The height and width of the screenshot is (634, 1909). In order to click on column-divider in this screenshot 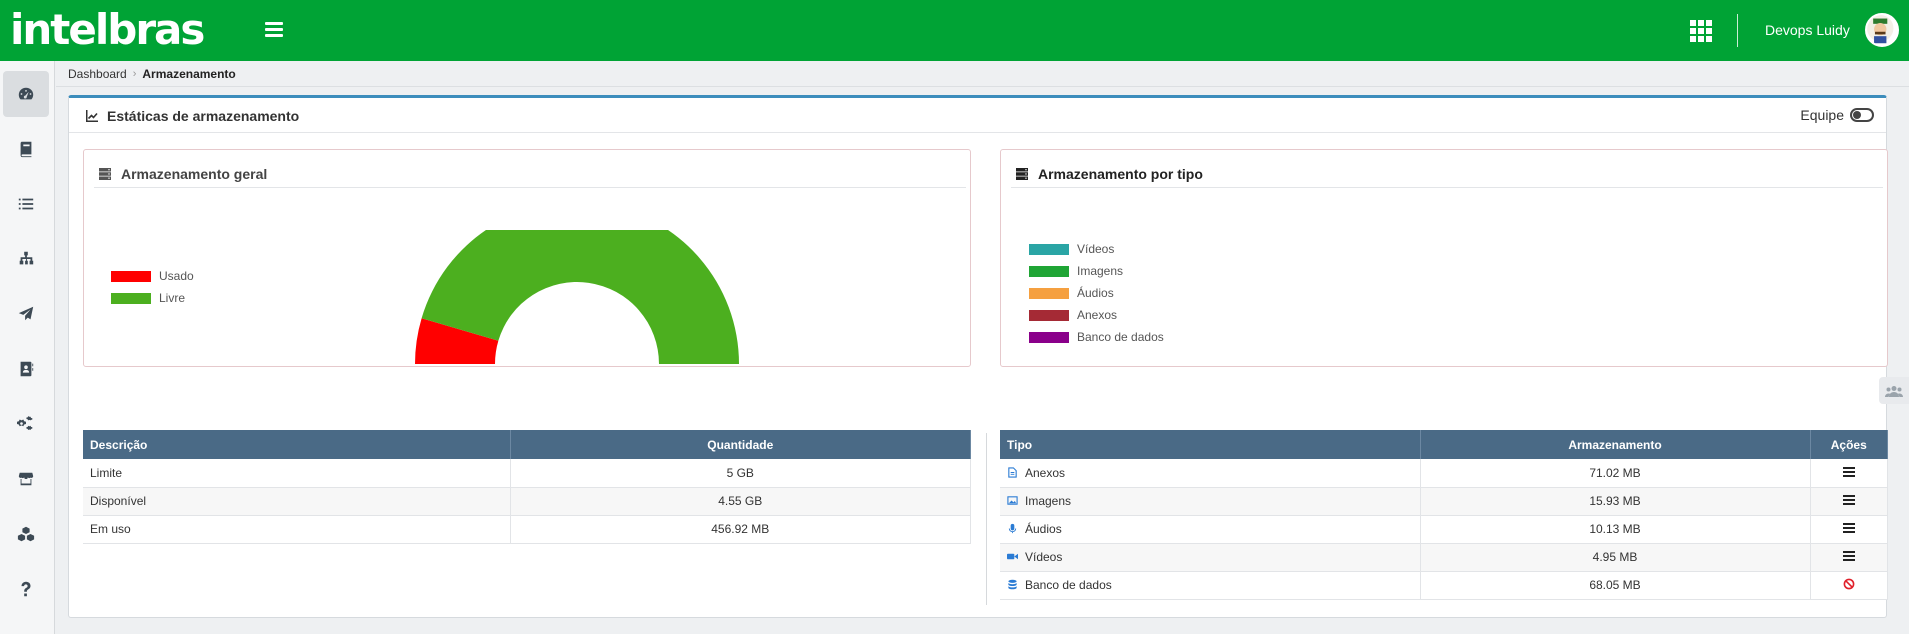, I will do `click(986, 519)`.